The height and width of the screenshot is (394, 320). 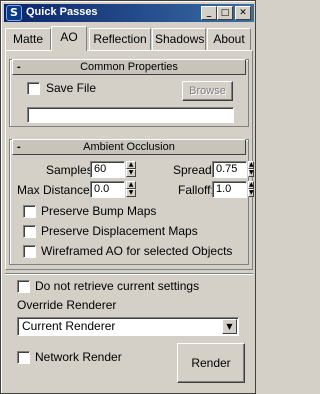 I want to click on window-title: Quick Passes, so click(x=62, y=12).